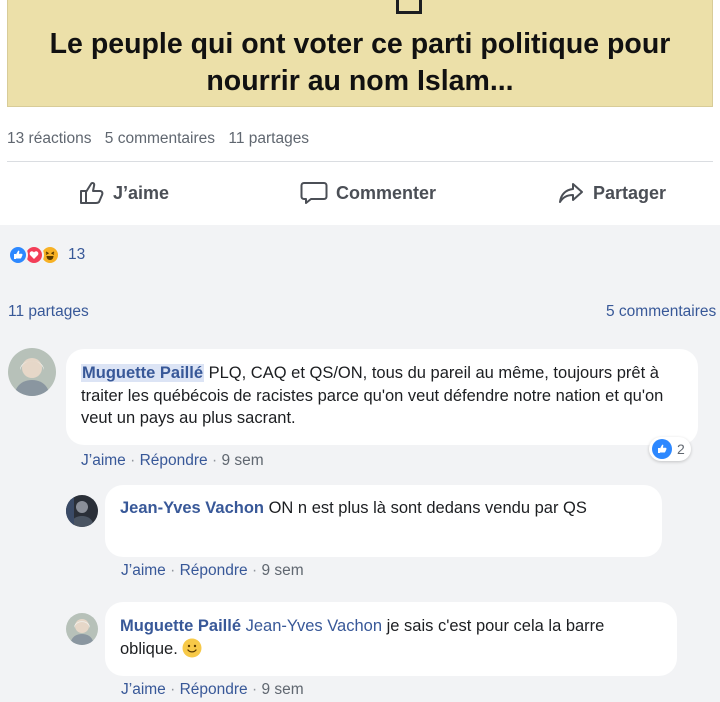  What do you see at coordinates (242, 460) in the screenshot?
I see `comment-time: 9 sem` at bounding box center [242, 460].